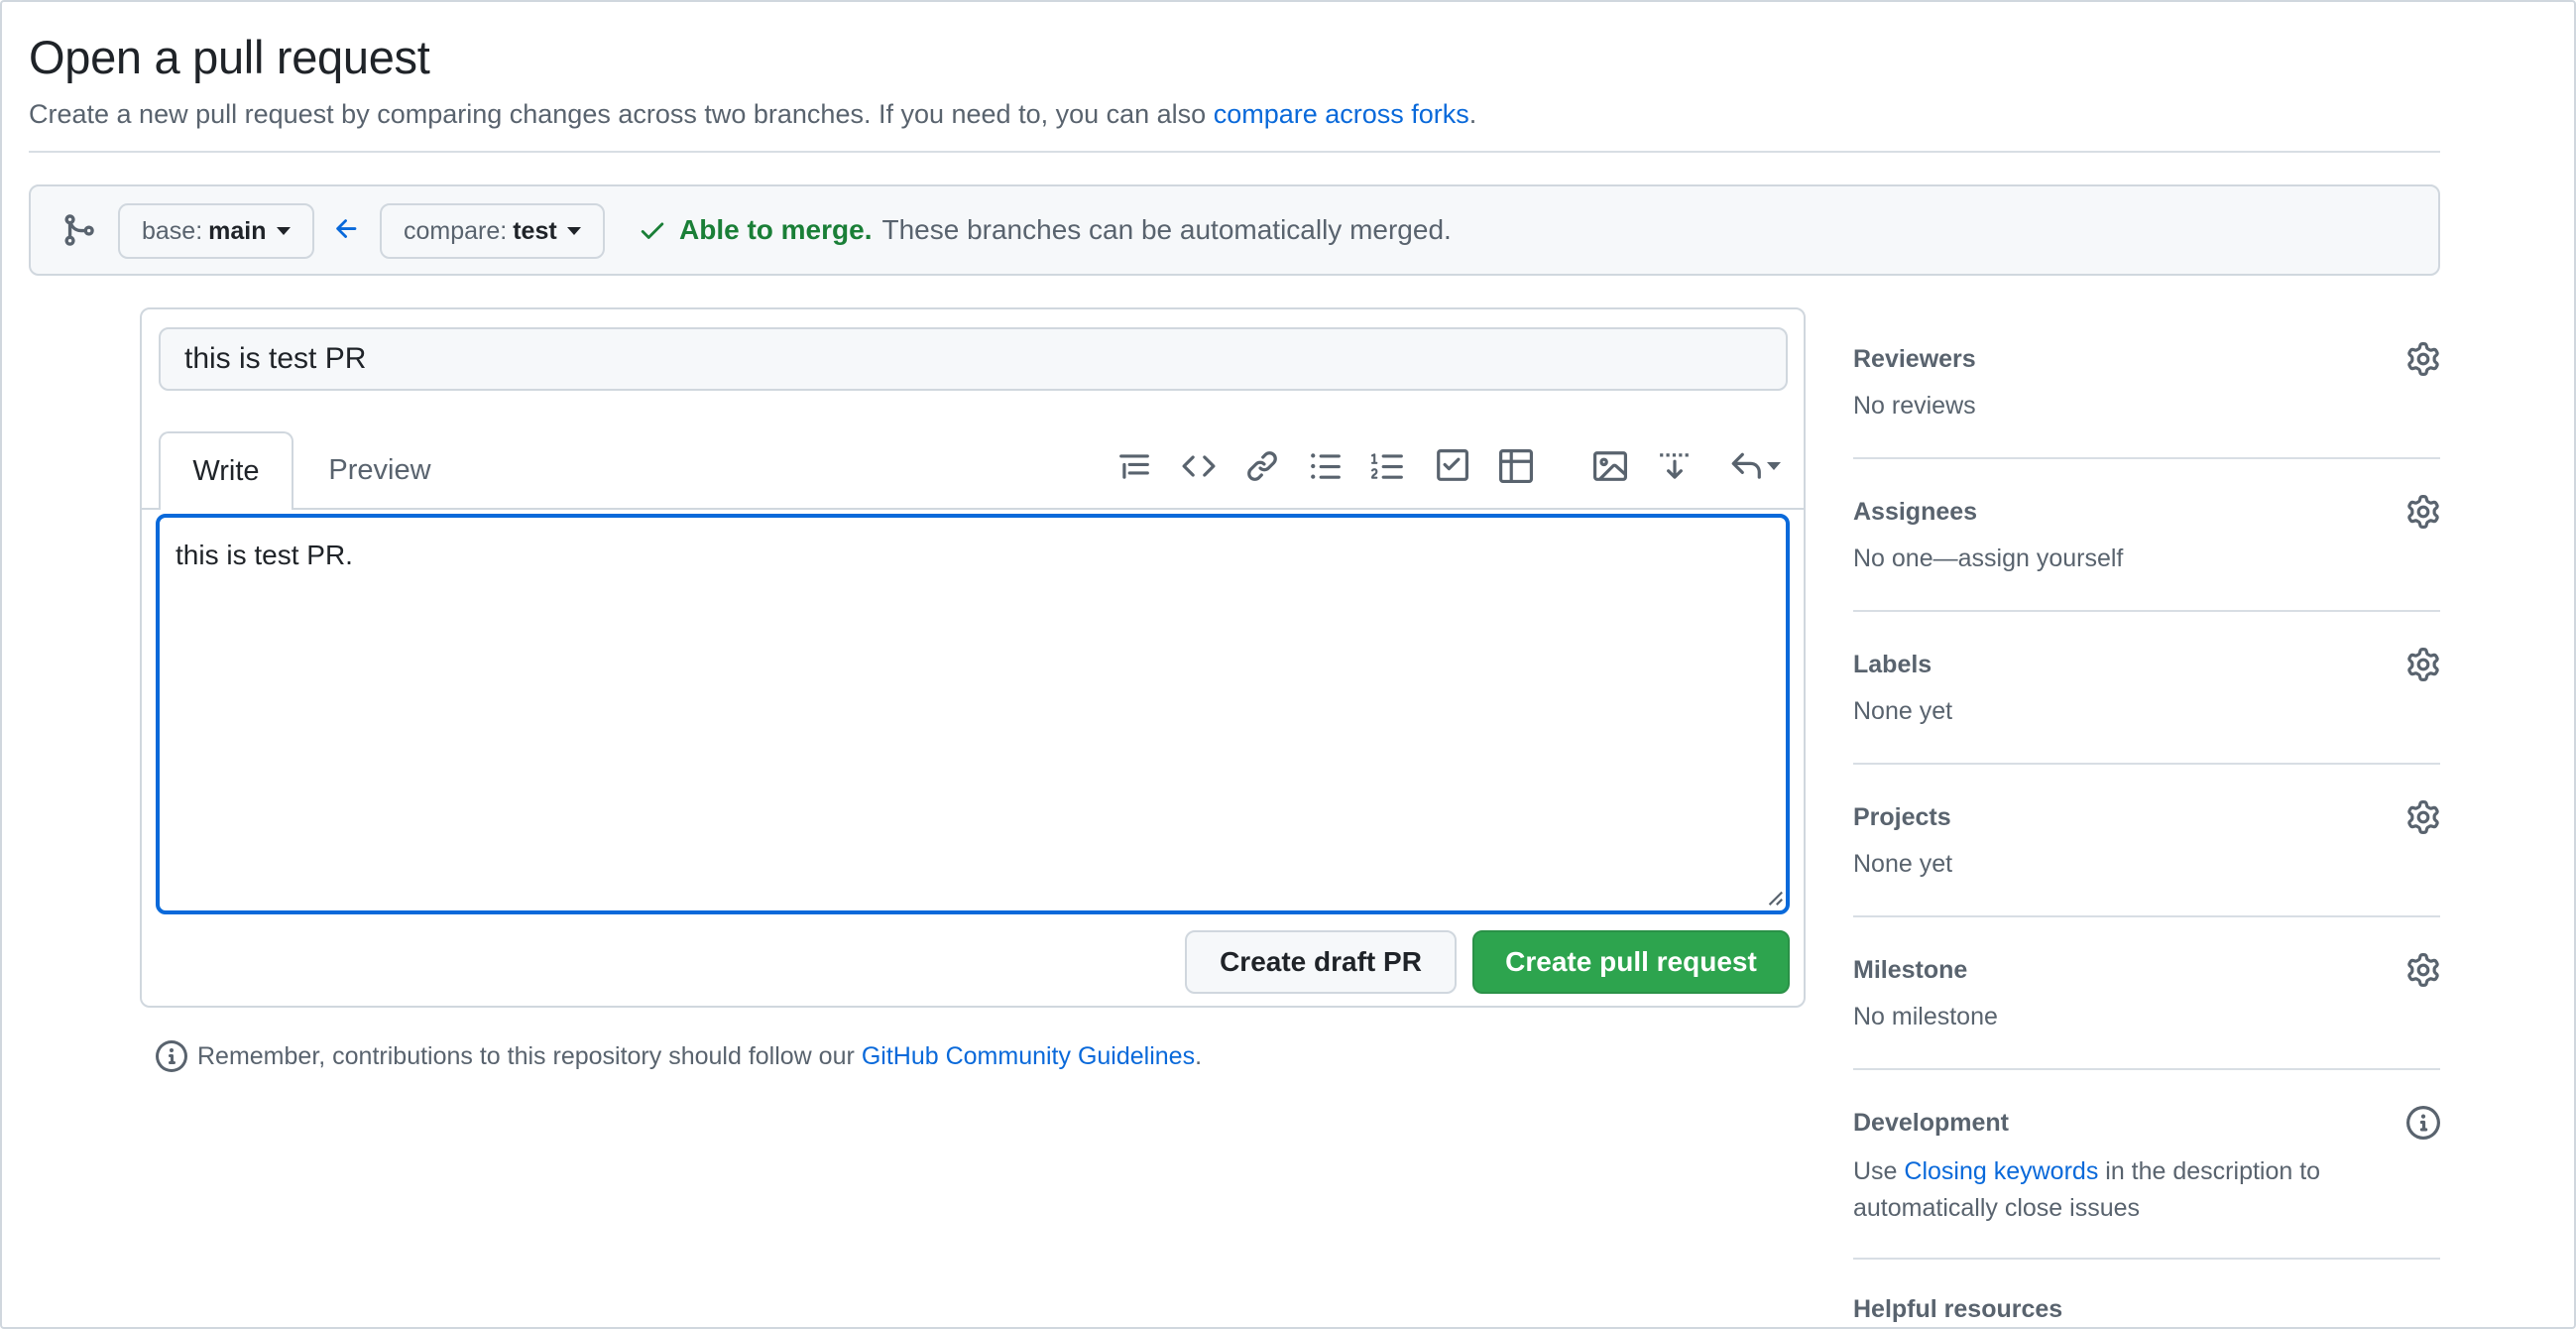 The image size is (2576, 1329). What do you see at coordinates (973, 468) in the screenshot?
I see `editor-tabs: Write Preview` at bounding box center [973, 468].